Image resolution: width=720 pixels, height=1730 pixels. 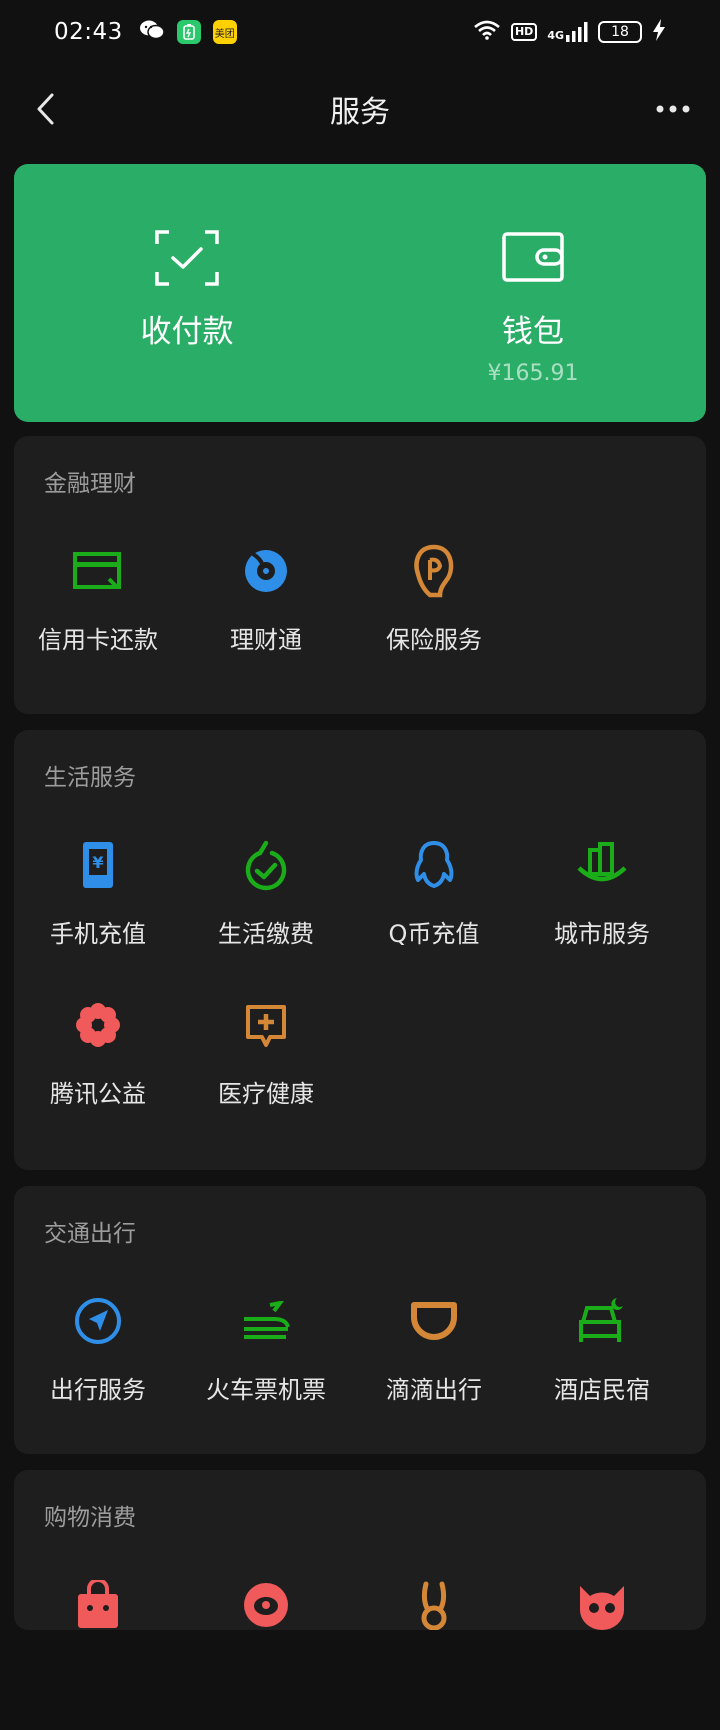 I want to click on hd-badge: HD, so click(x=524, y=32).